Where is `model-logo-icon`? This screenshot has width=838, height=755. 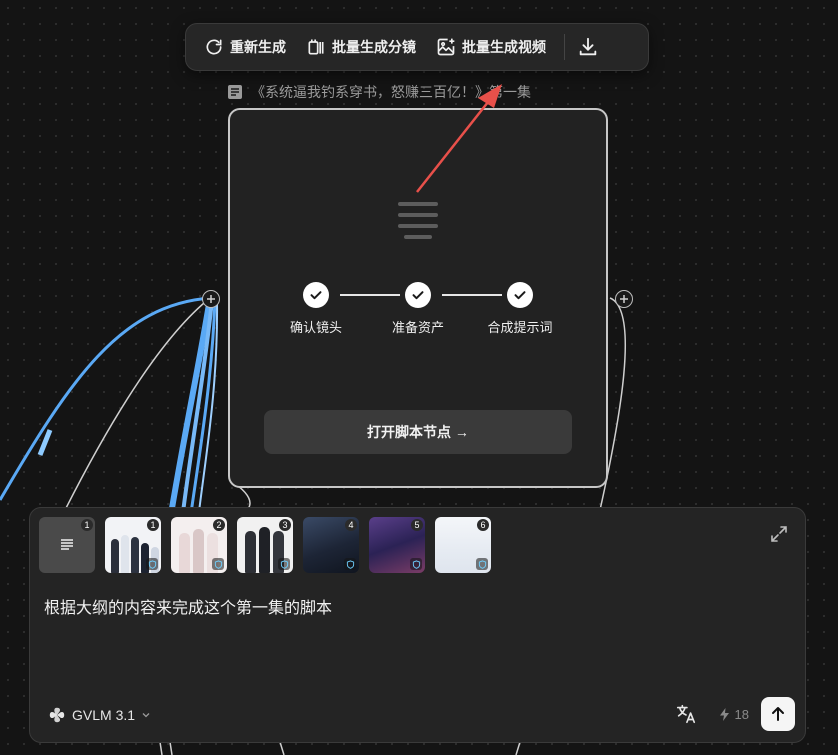 model-logo-icon is located at coordinates (57, 715).